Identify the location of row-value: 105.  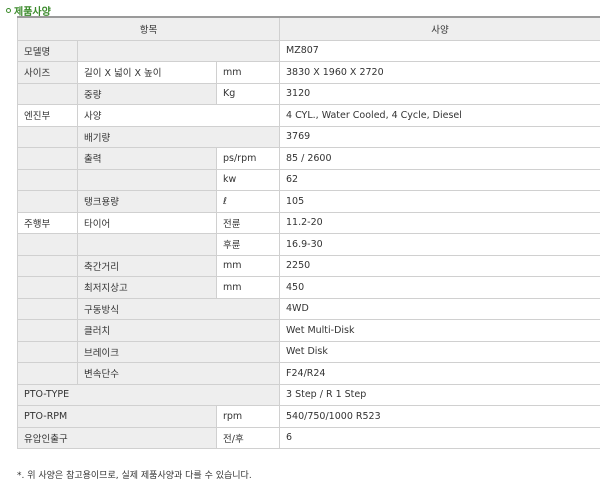
(439, 201).